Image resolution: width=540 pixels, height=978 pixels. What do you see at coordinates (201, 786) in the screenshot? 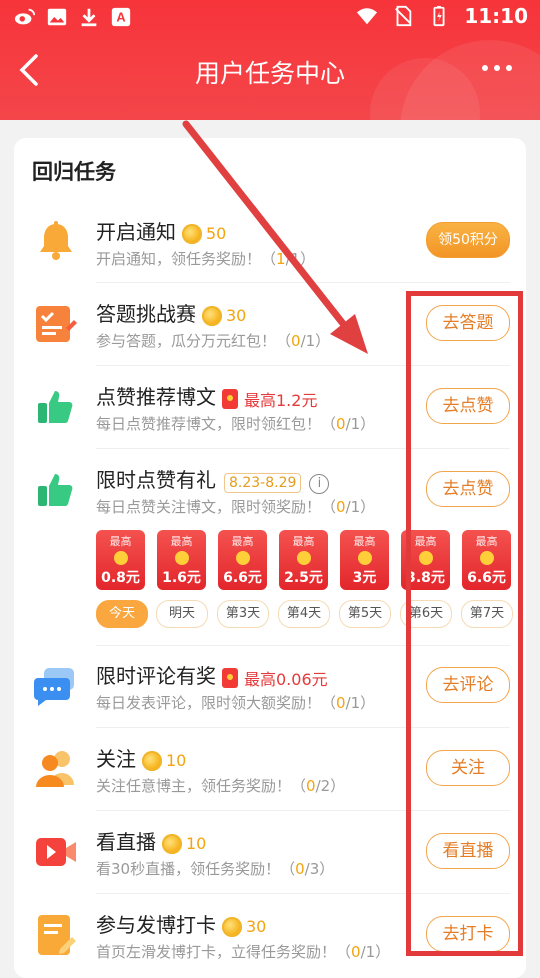
I see `task-desc: 关注任意博主，领任务奖励！（` at bounding box center [201, 786].